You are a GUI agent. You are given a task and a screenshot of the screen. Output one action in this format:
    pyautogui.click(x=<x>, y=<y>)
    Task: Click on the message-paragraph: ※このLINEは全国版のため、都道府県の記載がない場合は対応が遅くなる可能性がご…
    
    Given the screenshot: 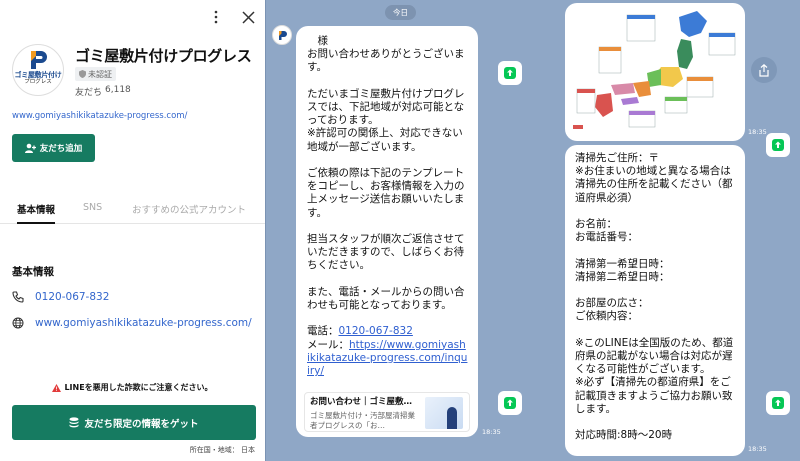 What is the action you would take?
    pyautogui.click(x=654, y=375)
    